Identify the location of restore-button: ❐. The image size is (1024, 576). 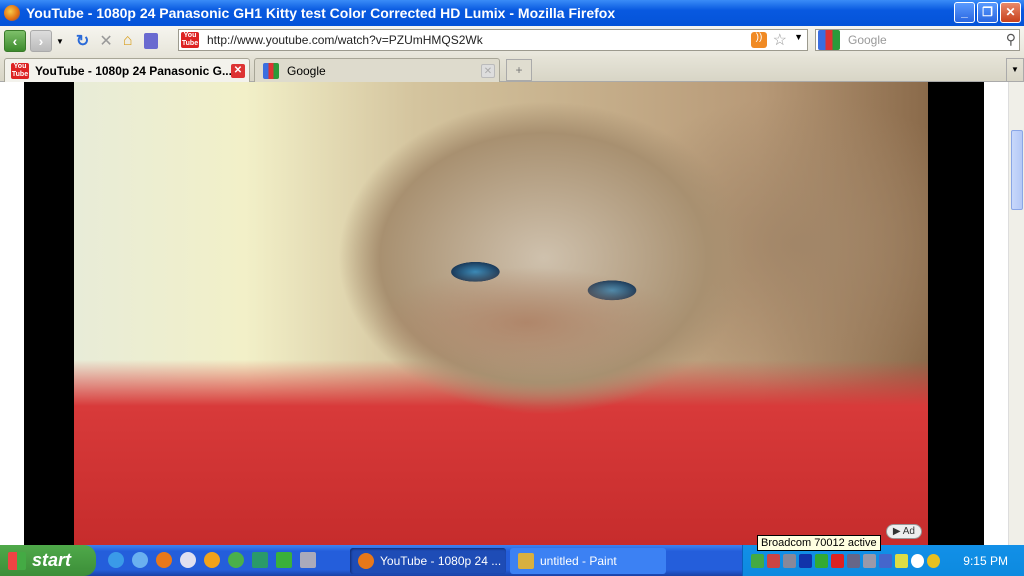
(987, 12).